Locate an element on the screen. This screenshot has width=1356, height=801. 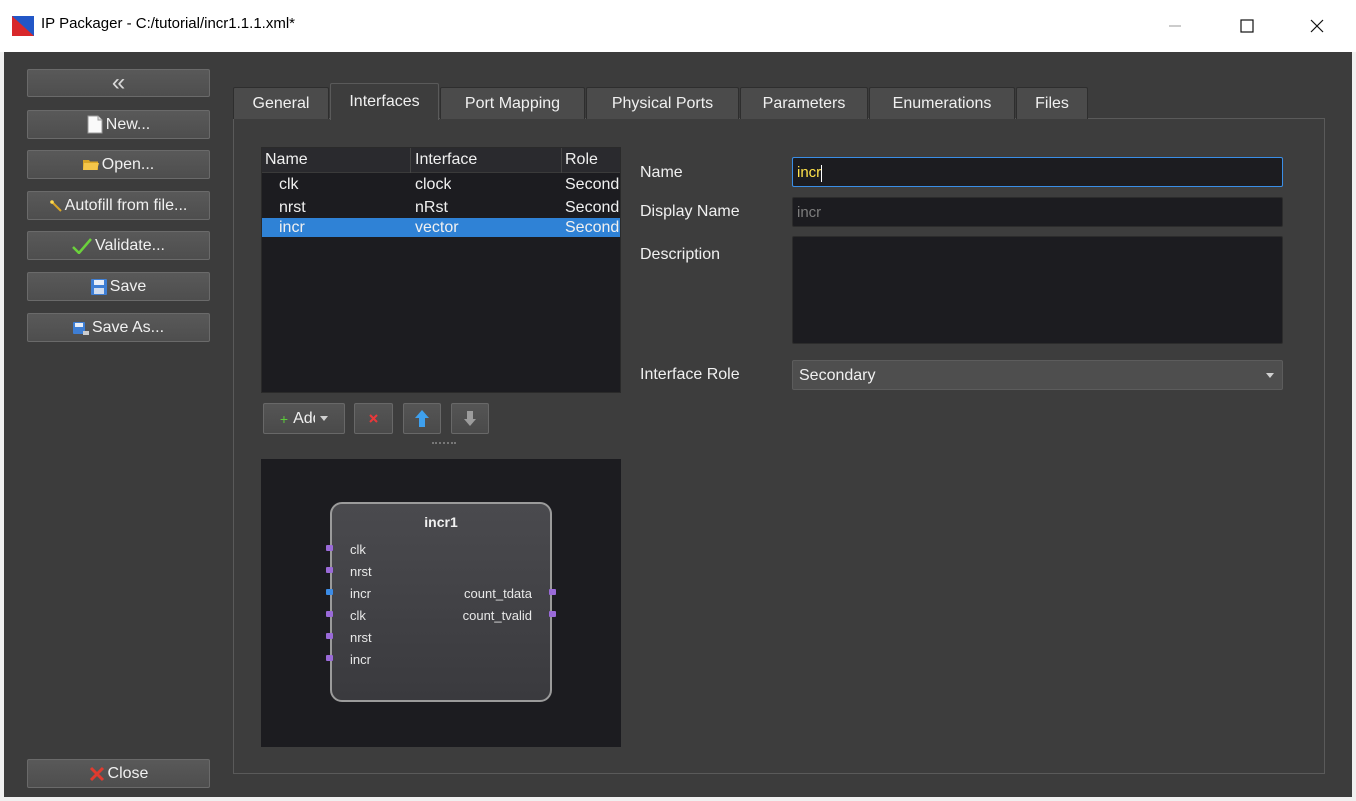
close-window-button is located at coordinates (1317, 26).